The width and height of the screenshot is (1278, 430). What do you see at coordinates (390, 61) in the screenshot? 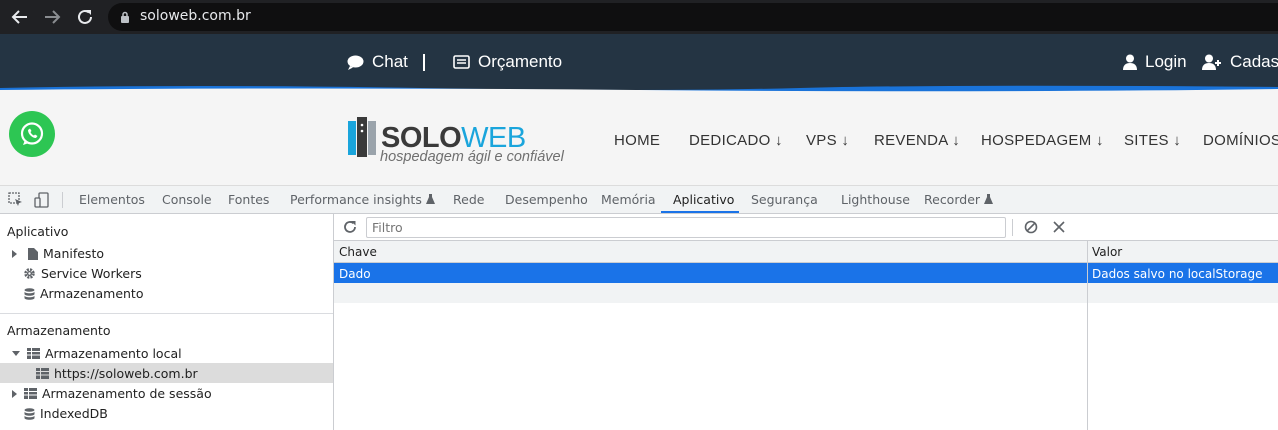
I see `chat-label: Chat` at bounding box center [390, 61].